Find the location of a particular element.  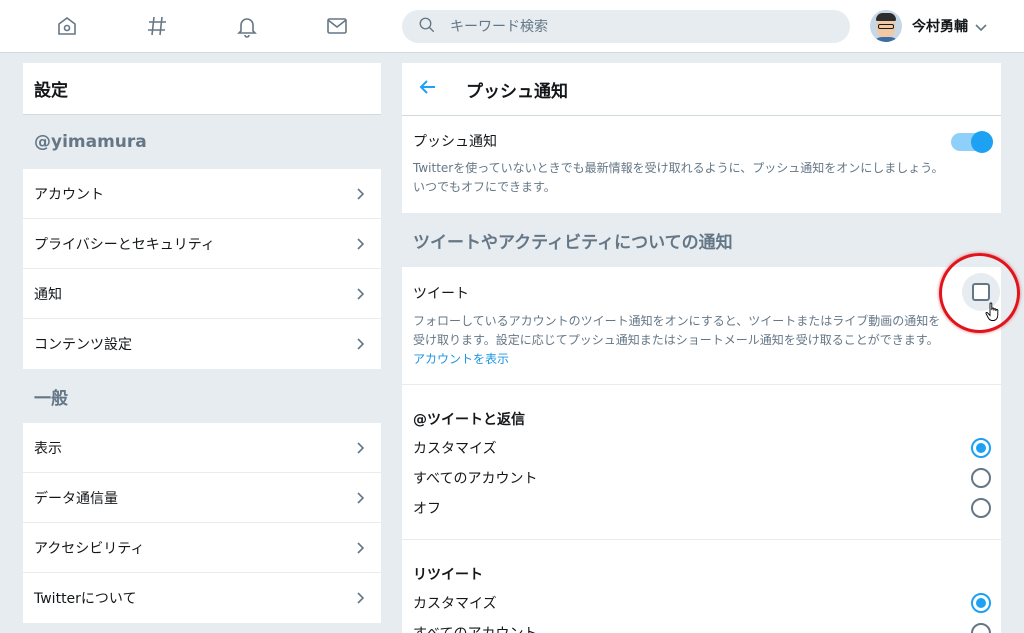

sidebar-item-accessibility: アクセシビリティ is located at coordinates (202, 548).